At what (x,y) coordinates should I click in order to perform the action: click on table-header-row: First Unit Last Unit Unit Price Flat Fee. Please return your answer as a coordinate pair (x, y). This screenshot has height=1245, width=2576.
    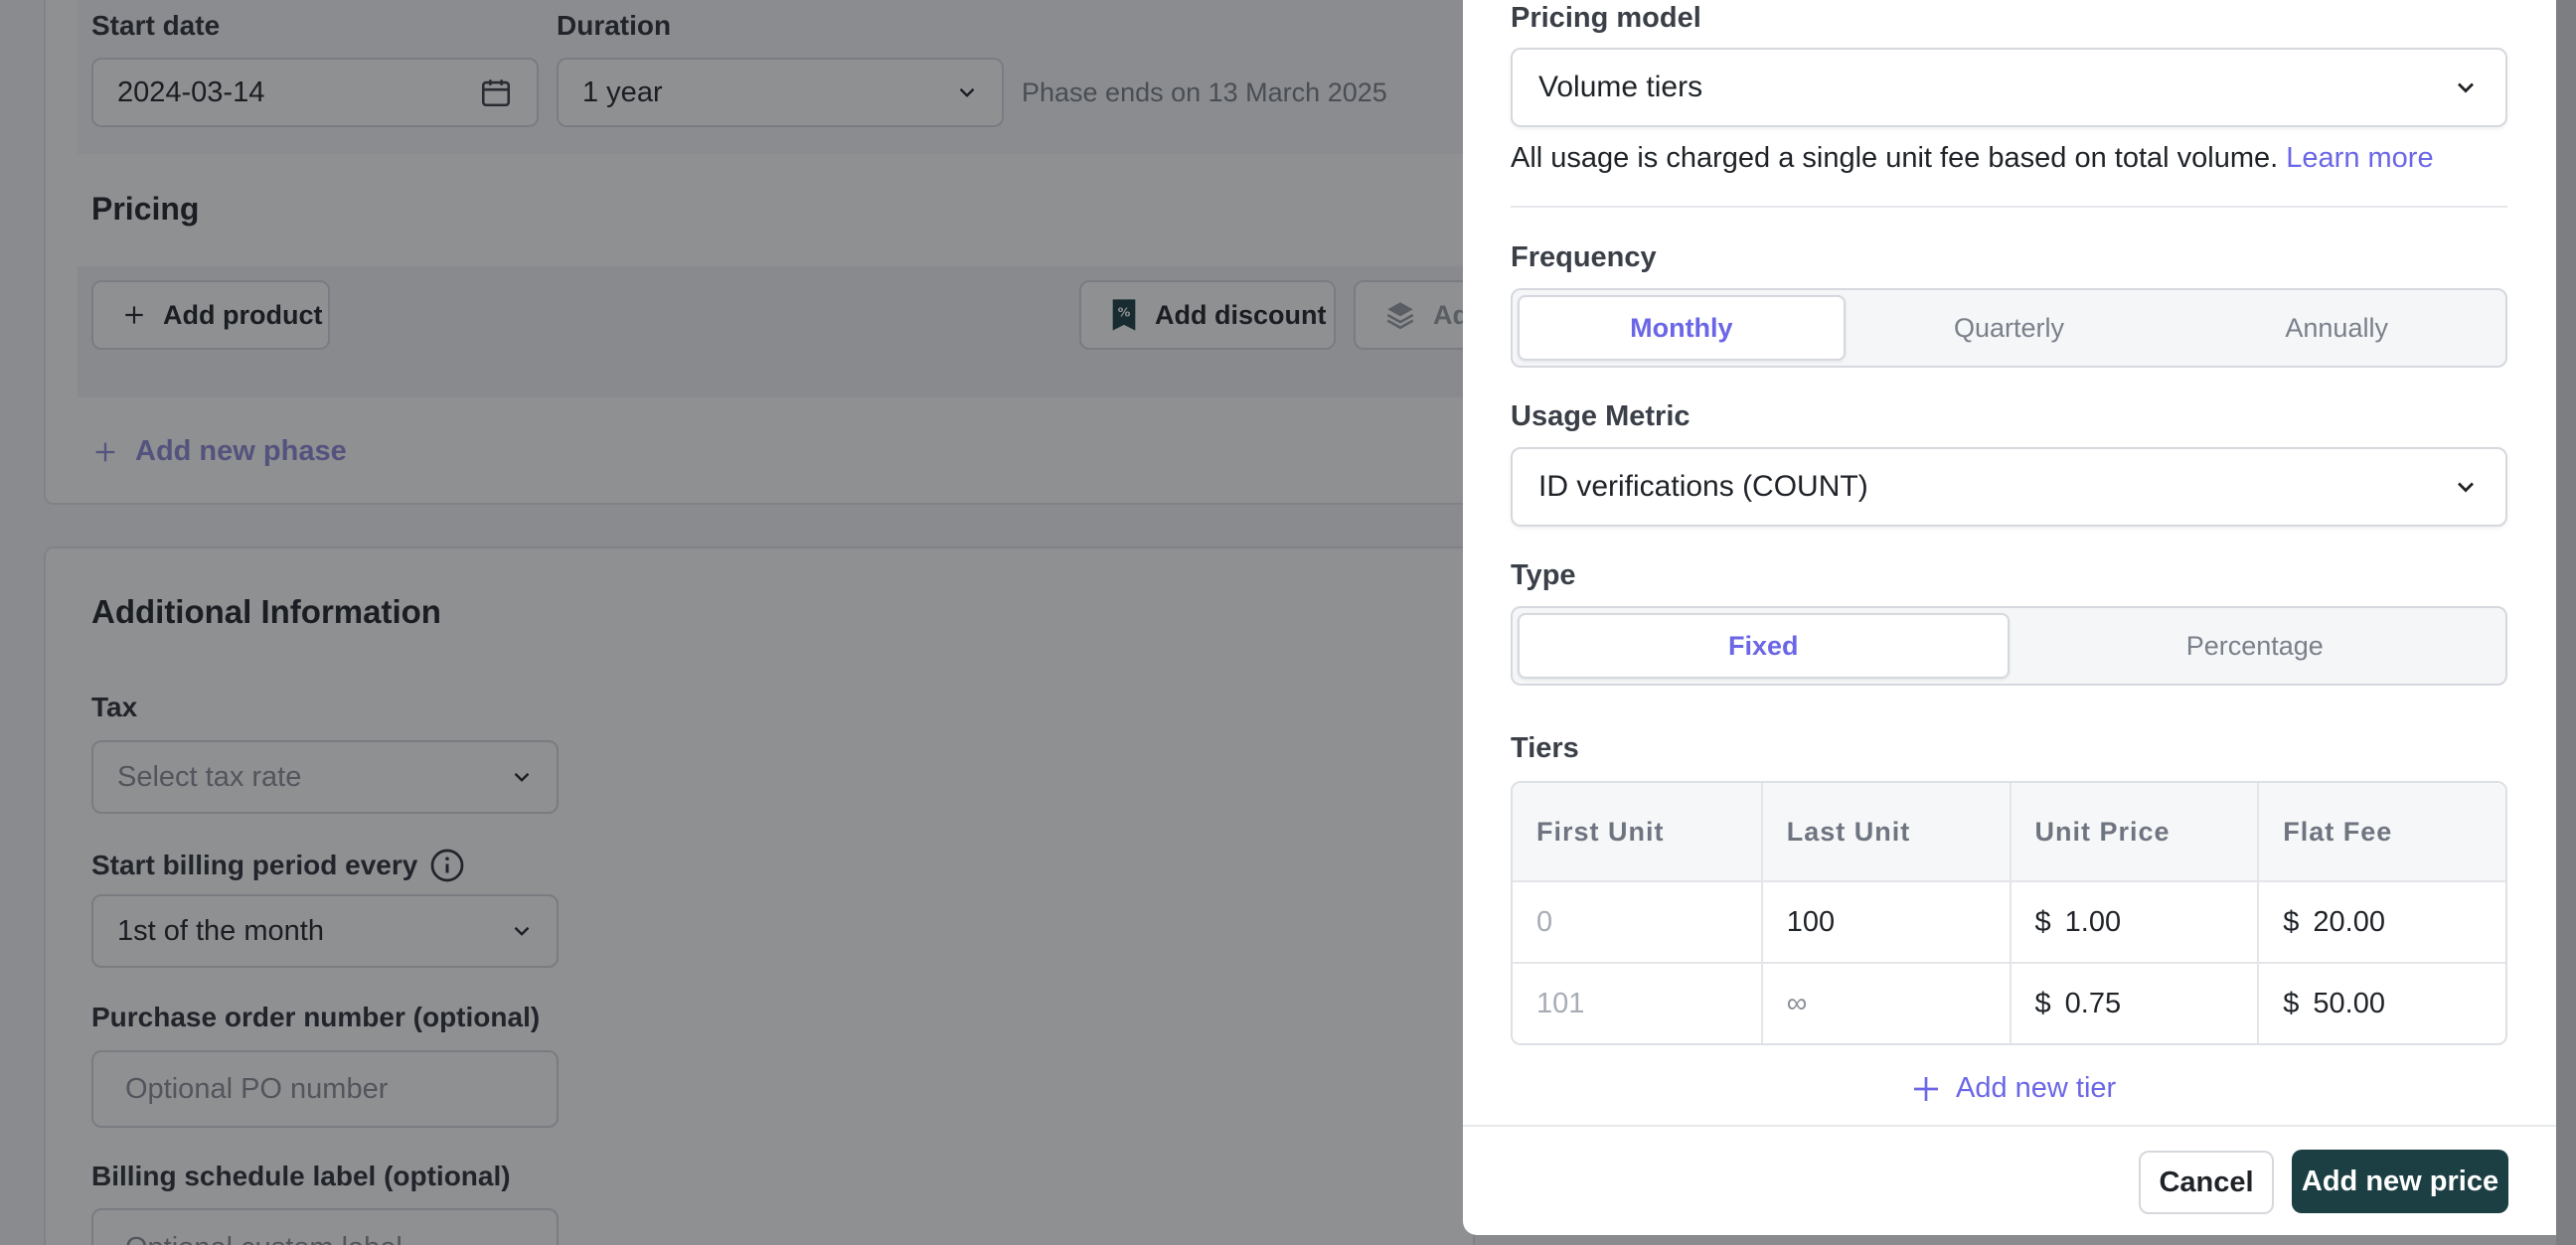
    Looking at the image, I should click on (2009, 831).